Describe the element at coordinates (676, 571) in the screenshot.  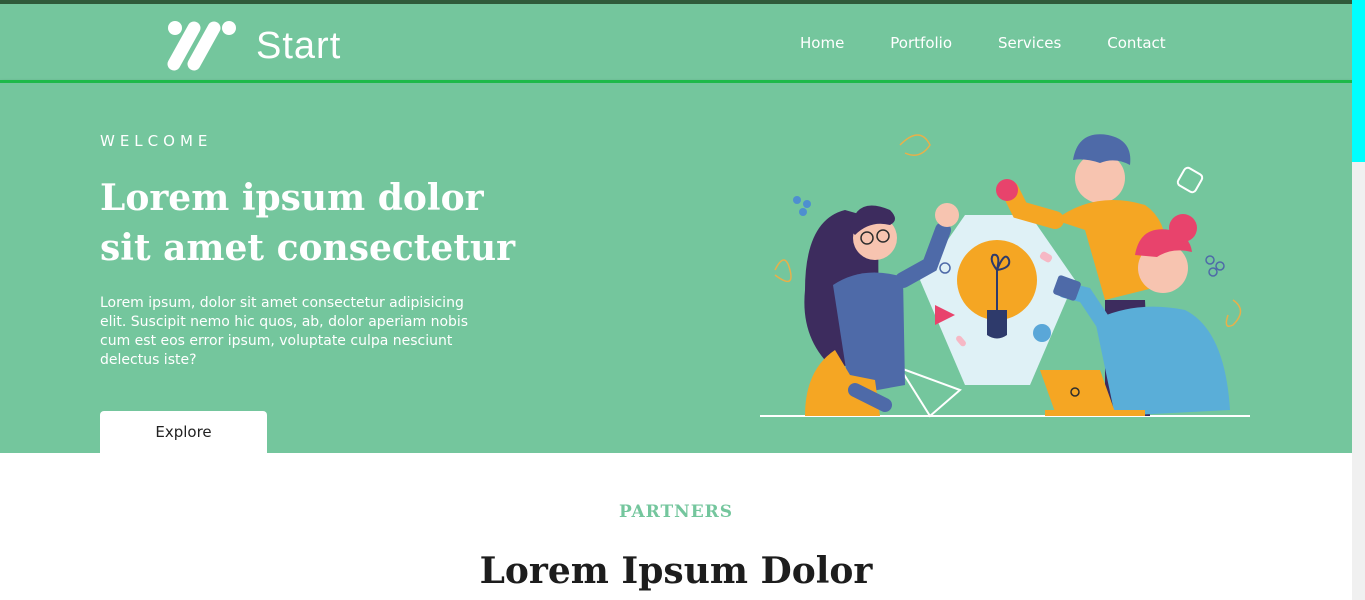
I see `partners-title: Lorem Ipsum Dolor` at that location.